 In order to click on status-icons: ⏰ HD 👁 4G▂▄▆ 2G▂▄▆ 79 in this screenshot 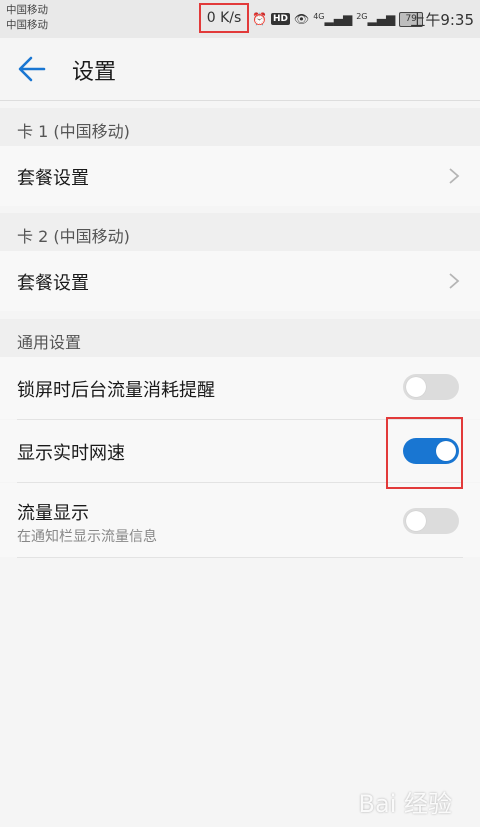, I will do `click(338, 19)`.